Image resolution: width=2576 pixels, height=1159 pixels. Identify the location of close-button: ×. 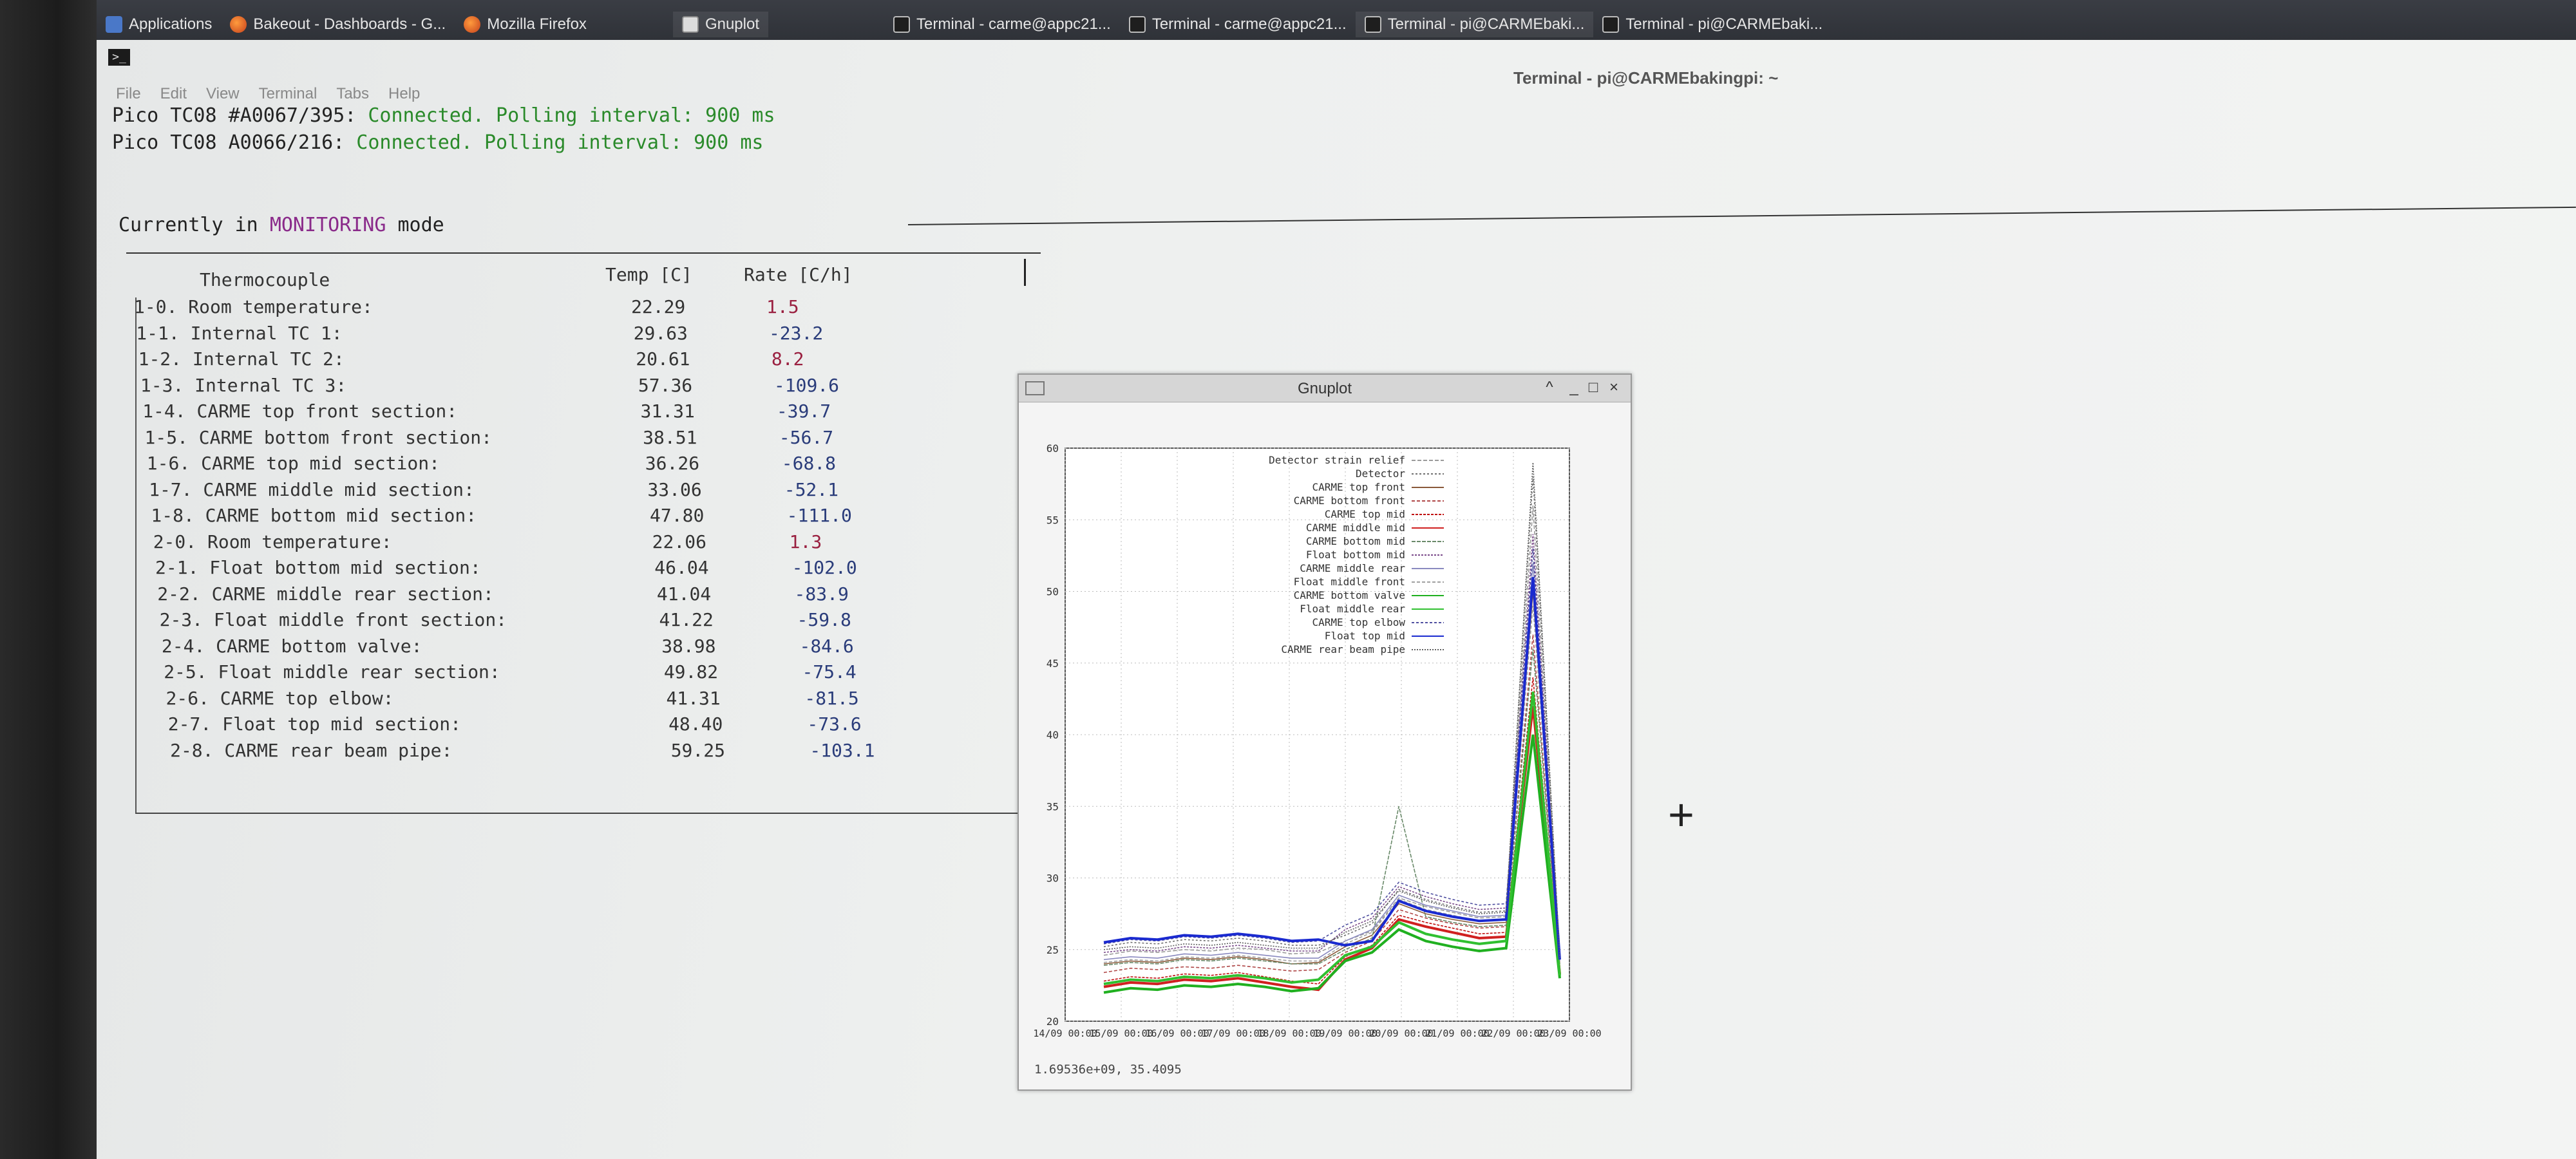
(1614, 387).